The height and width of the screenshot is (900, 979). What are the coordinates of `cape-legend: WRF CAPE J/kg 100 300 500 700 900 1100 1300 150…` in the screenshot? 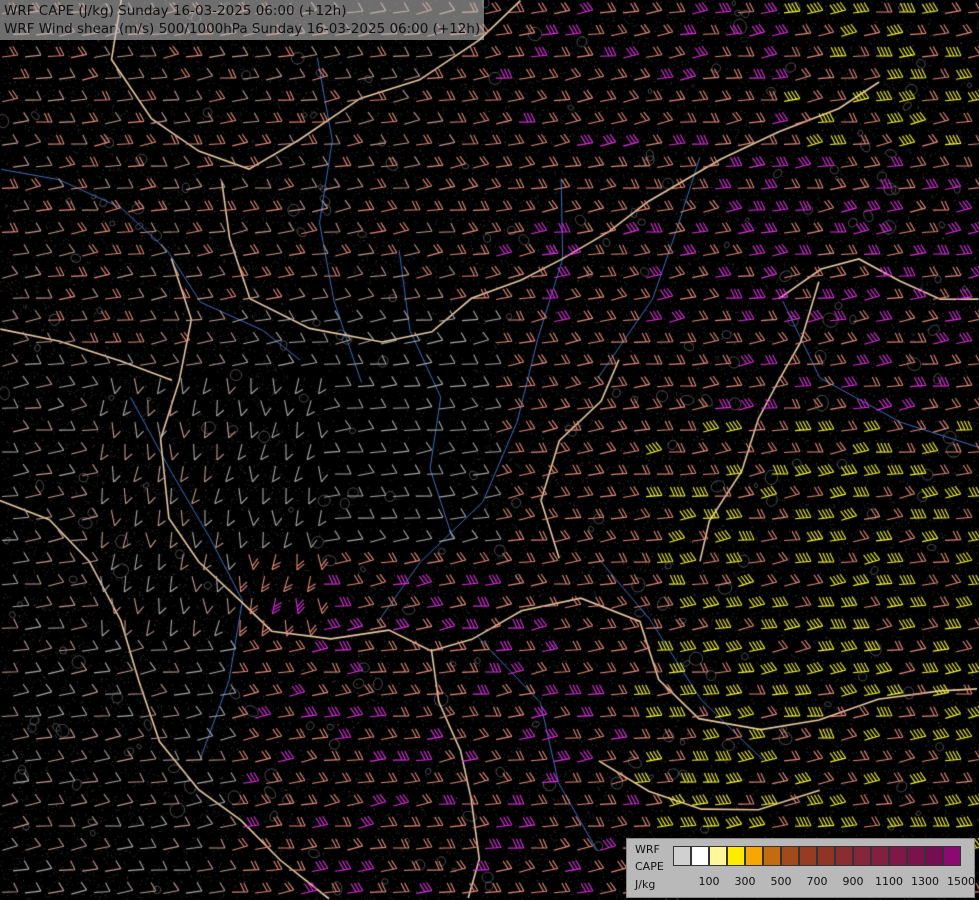 It's located at (800, 868).